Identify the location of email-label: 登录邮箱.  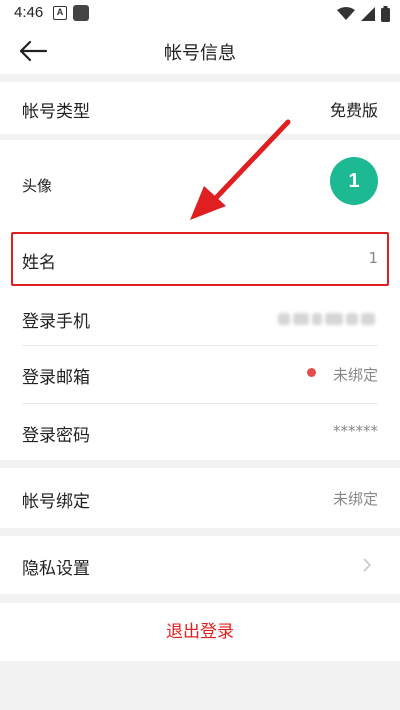
(56, 378).